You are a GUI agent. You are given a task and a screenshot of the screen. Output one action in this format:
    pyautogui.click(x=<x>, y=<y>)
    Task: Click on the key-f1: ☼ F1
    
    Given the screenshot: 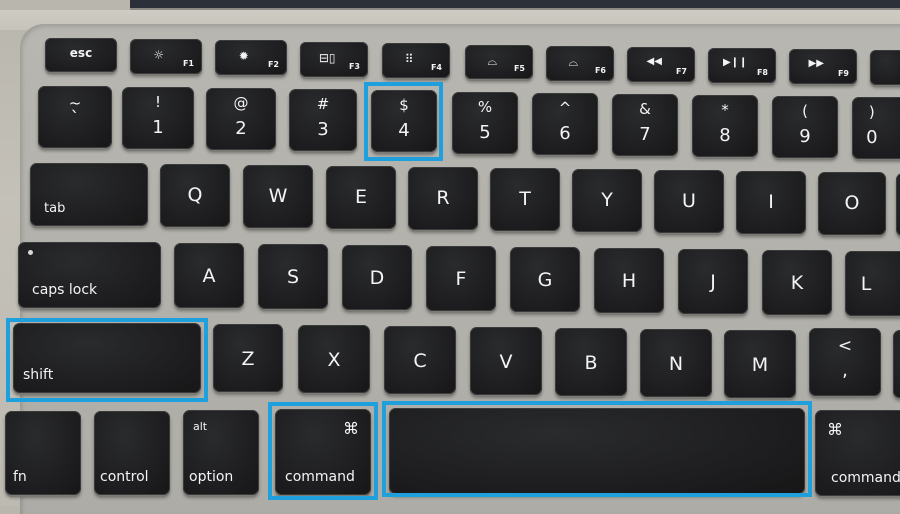 What is the action you would take?
    pyautogui.click(x=166, y=56)
    